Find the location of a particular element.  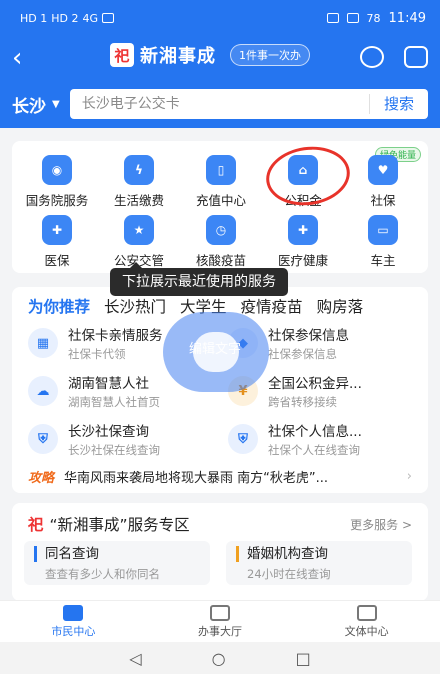

zone-item-subtitle: 查查有多少人和你同名 is located at coordinates (102, 574).